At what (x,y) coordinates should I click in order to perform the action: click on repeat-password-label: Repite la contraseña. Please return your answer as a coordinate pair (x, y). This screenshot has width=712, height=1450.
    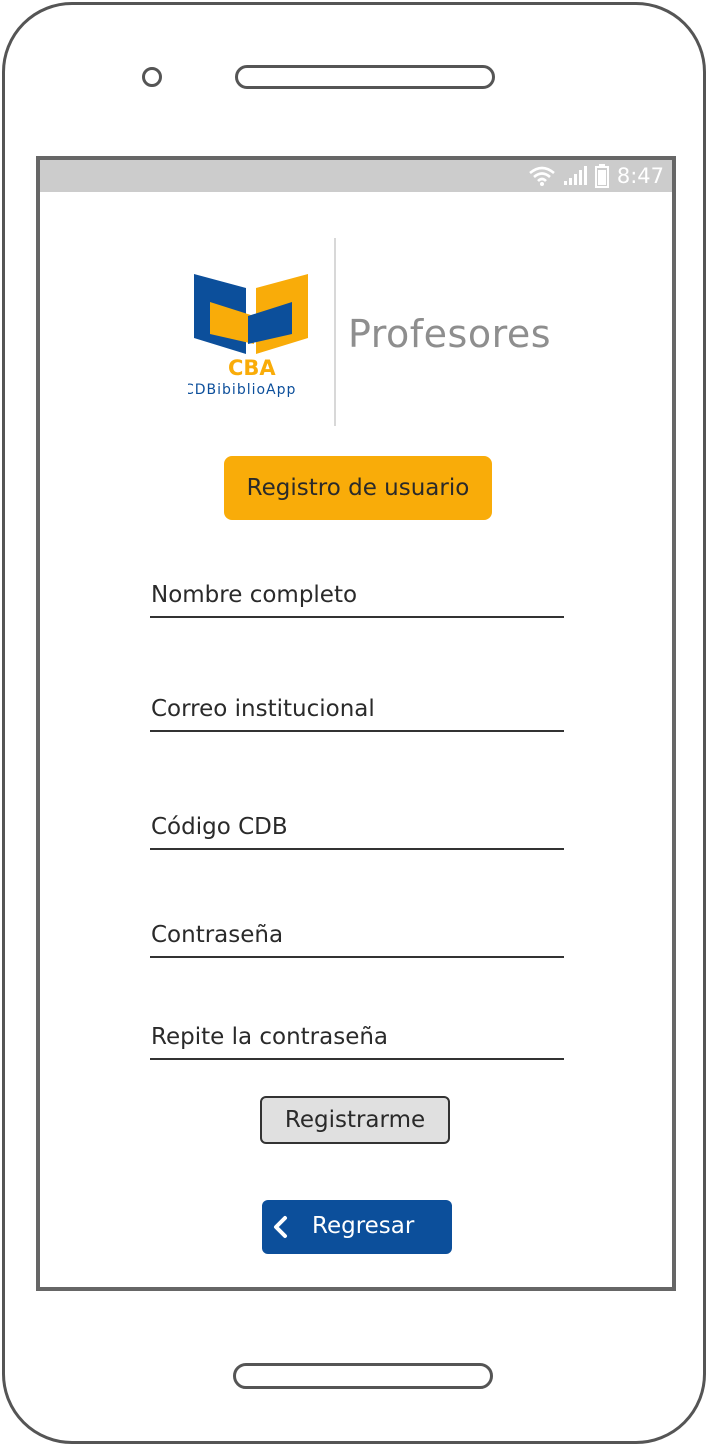
    Looking at the image, I should click on (270, 1037).